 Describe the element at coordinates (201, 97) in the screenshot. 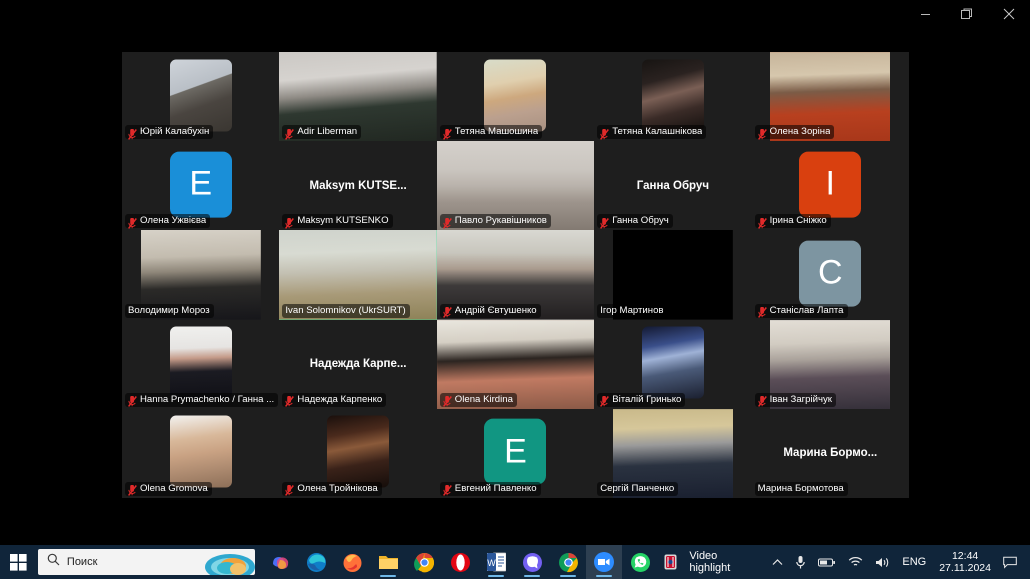

I see `participant-tile: Юрій Калабухін` at that location.